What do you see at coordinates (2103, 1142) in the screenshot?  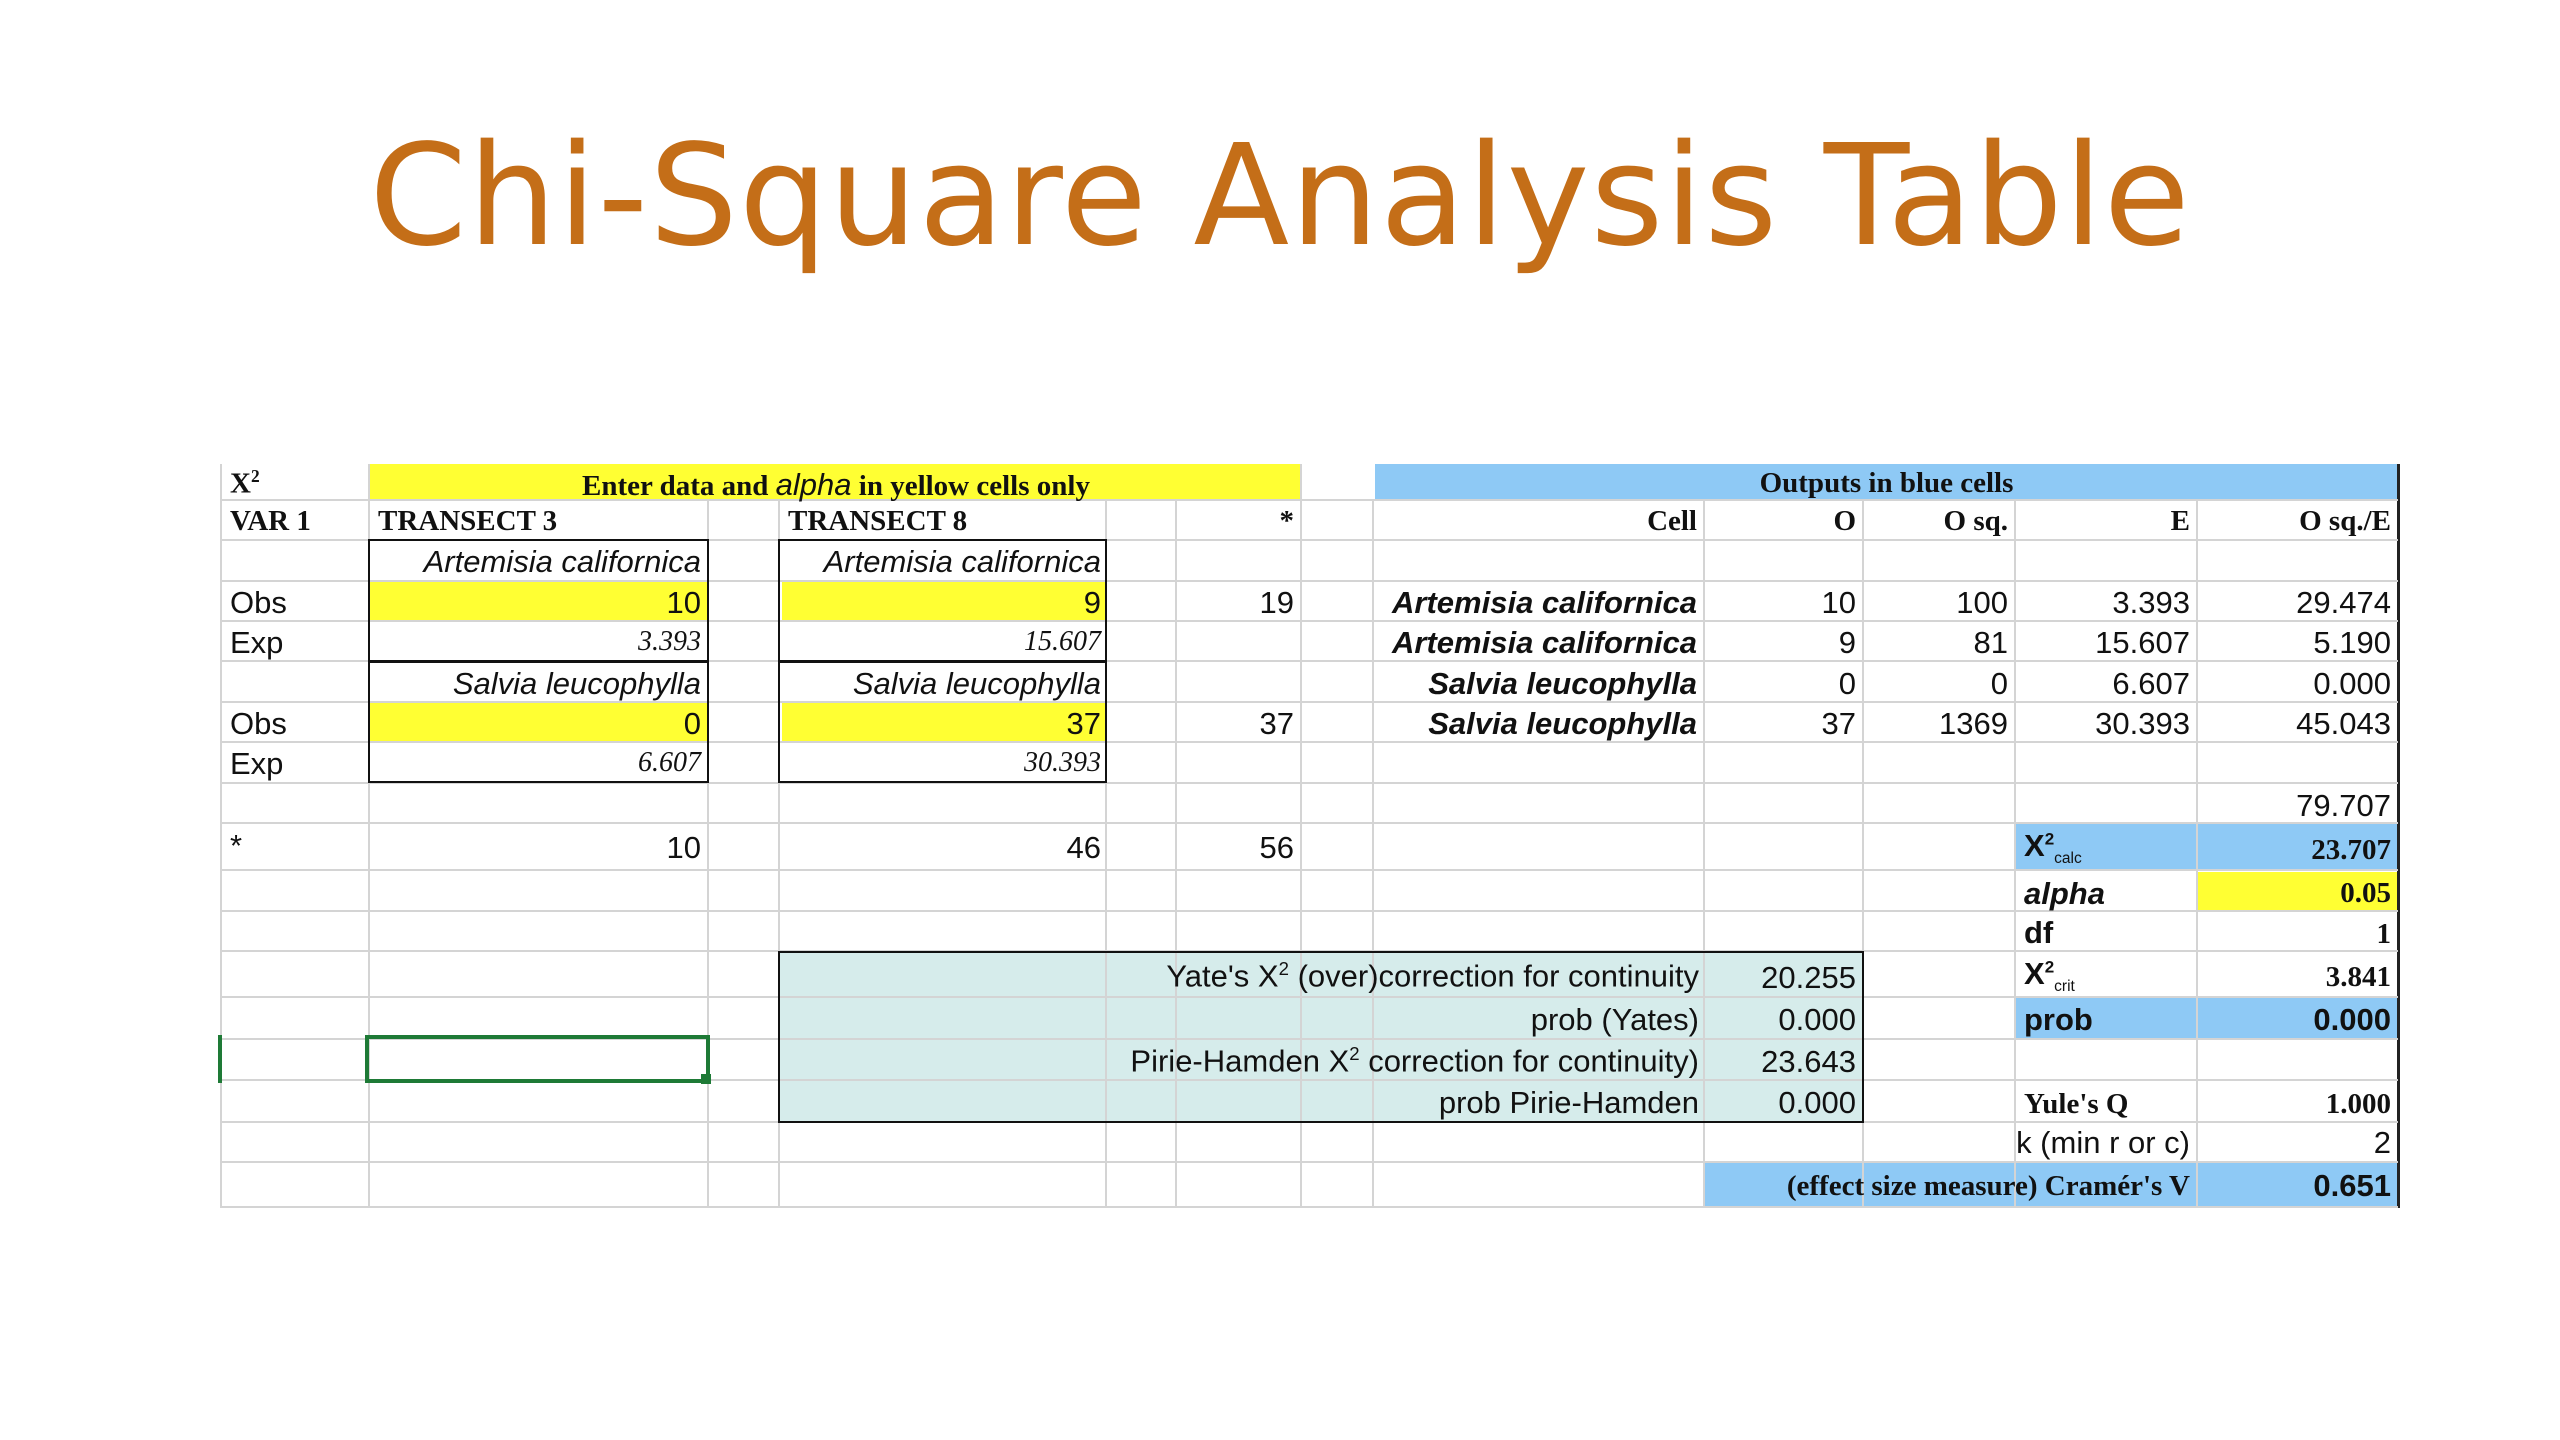 I see `k-label: k (min r or c)` at bounding box center [2103, 1142].